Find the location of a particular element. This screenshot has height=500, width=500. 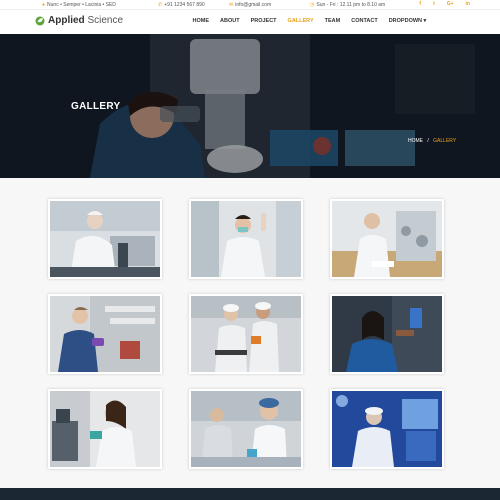

phone-icon: ✆ is located at coordinates (160, 5).